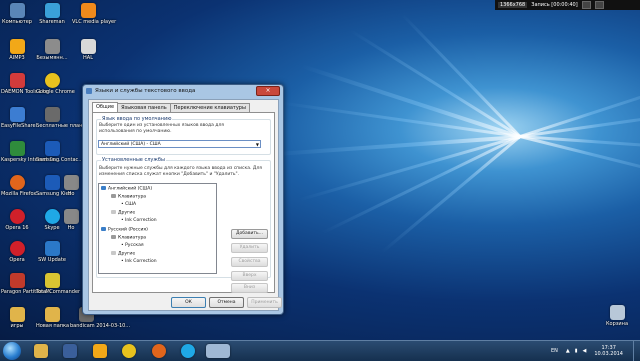  Describe the element at coordinates (513, 5) in the screenshot. I see `resolution-label: 1366x768` at that location.